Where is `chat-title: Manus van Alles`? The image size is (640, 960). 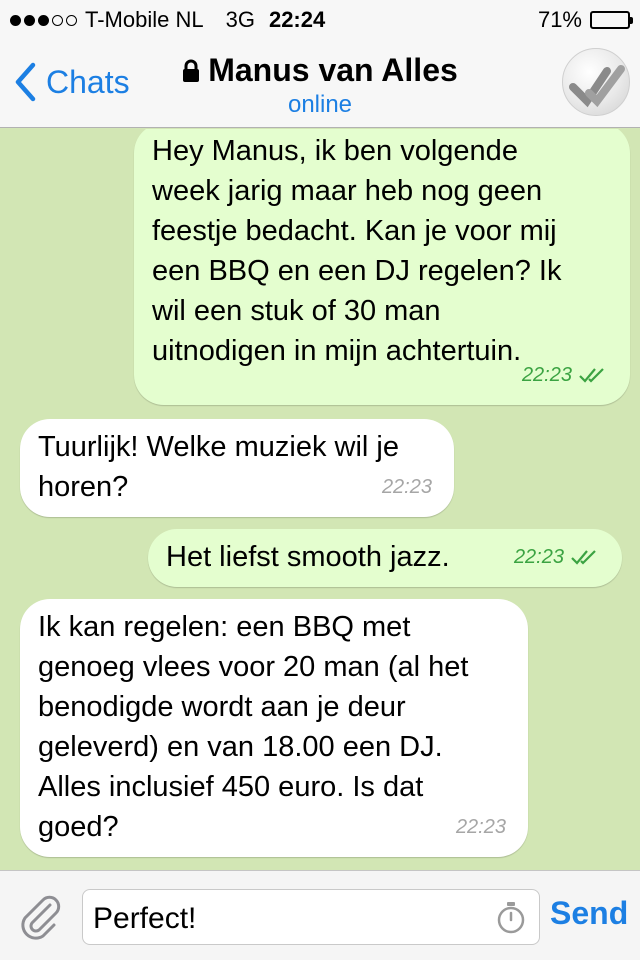 chat-title: Manus van Alles is located at coordinates (333, 70).